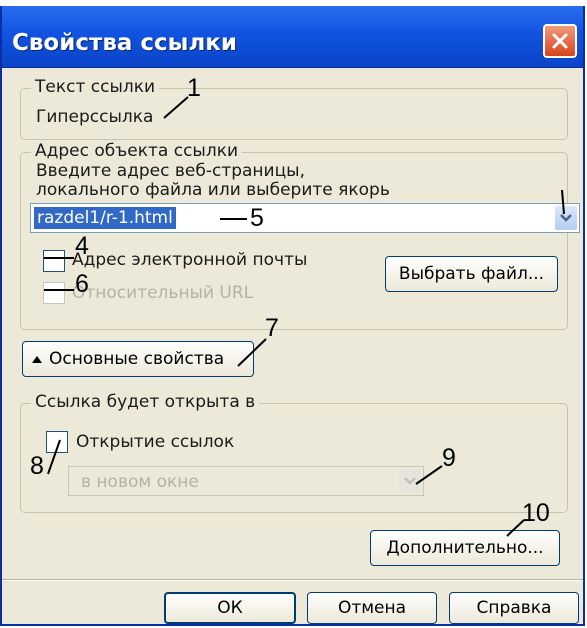 Image resolution: width=587 pixels, height=628 pixels. I want to click on open-links-checkbox, so click(57, 442).